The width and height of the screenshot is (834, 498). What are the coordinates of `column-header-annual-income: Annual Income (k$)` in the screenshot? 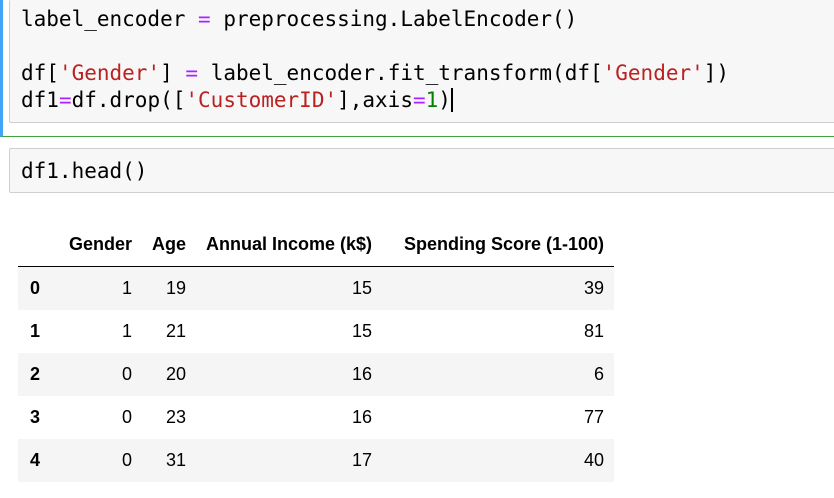 It's located at (289, 244).